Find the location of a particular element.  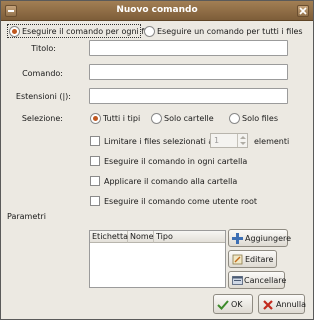

cancel-button-label: Annulla is located at coordinates (291, 304).